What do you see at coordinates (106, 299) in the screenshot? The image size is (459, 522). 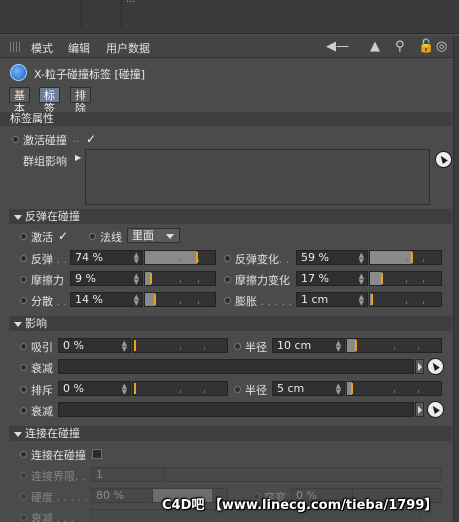 I see `scatter-value-field: 14 % ▲ ▼` at bounding box center [106, 299].